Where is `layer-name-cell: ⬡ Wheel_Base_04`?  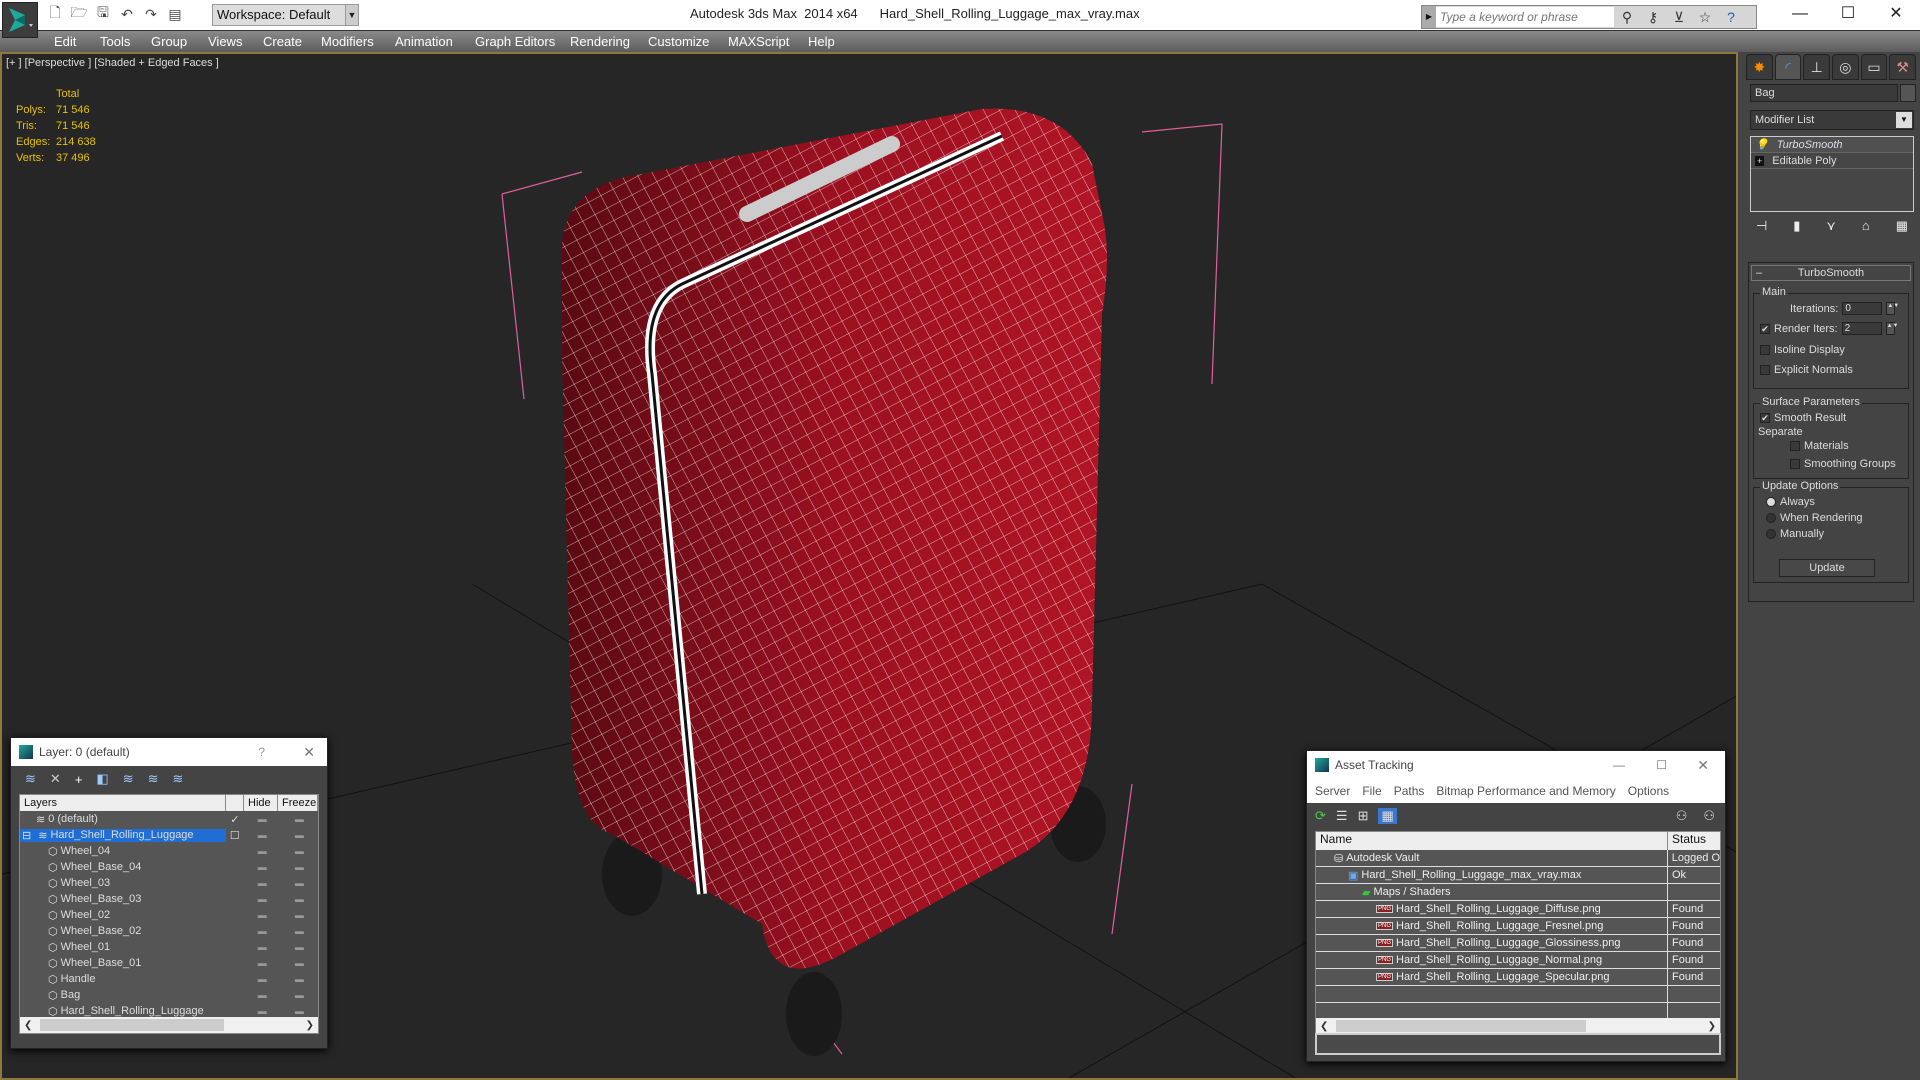
layer-name-cell: ⬡ Wheel_Base_04 is located at coordinates (123, 867).